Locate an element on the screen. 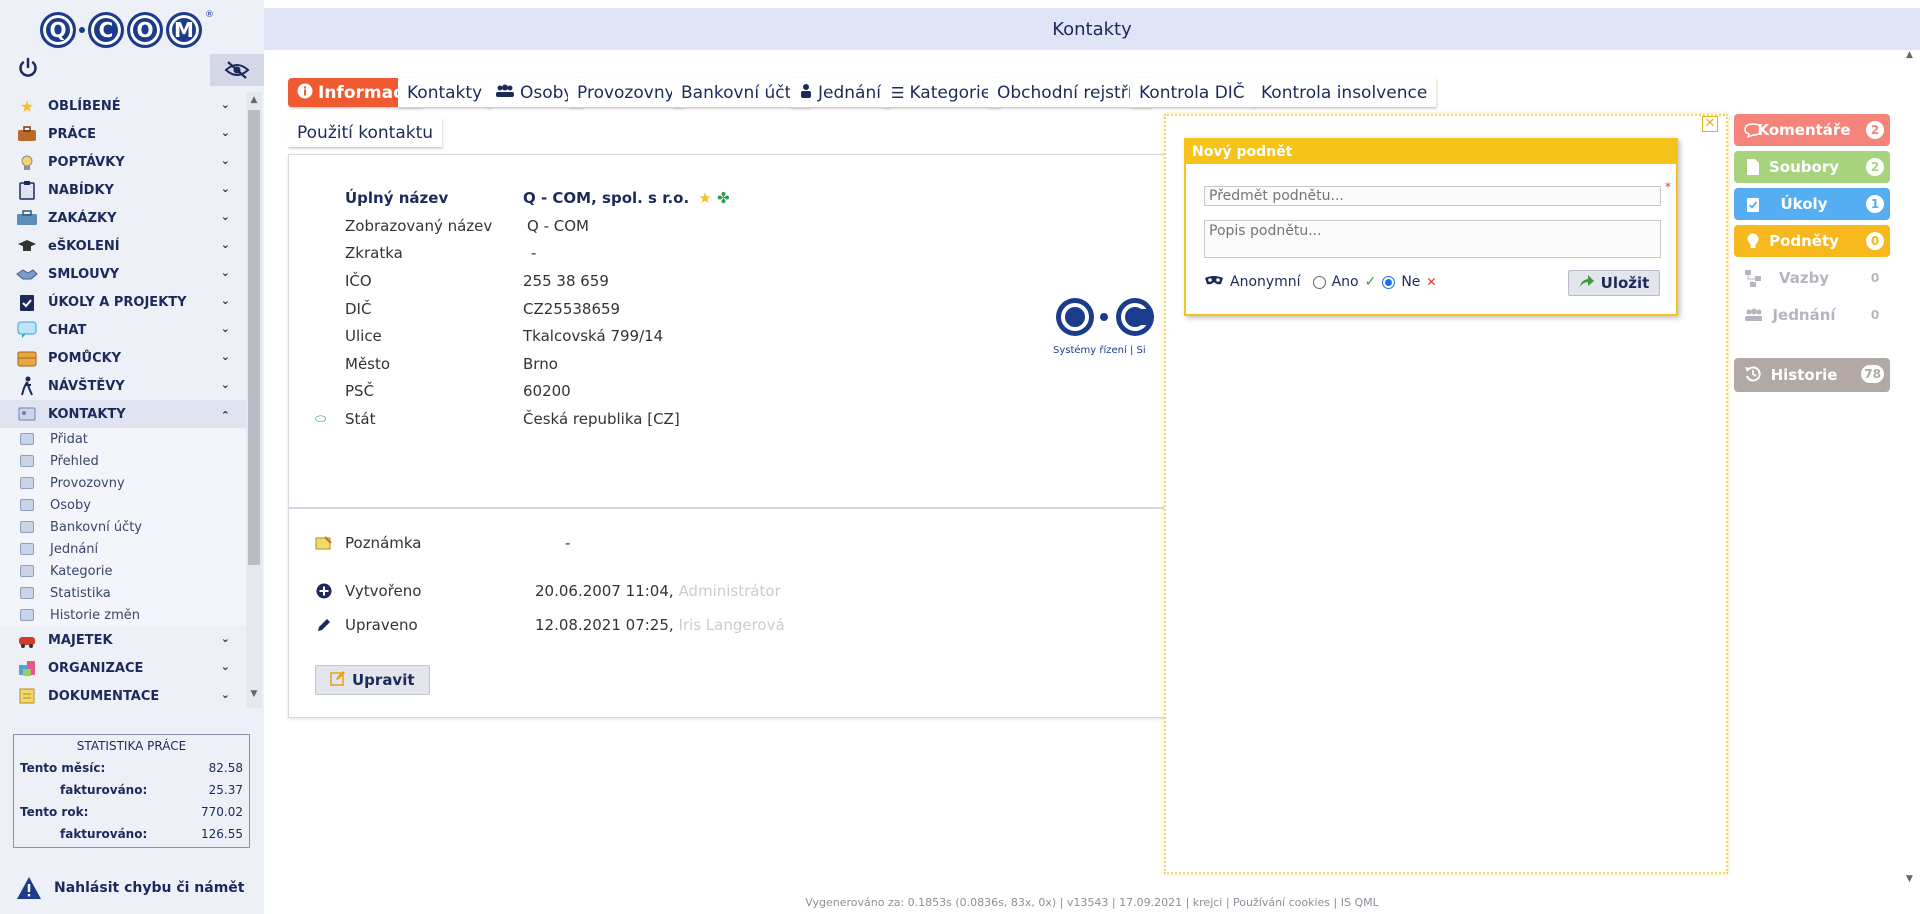 The image size is (1920, 914). chevron-down-icon: ⌄ is located at coordinates (225, 638).